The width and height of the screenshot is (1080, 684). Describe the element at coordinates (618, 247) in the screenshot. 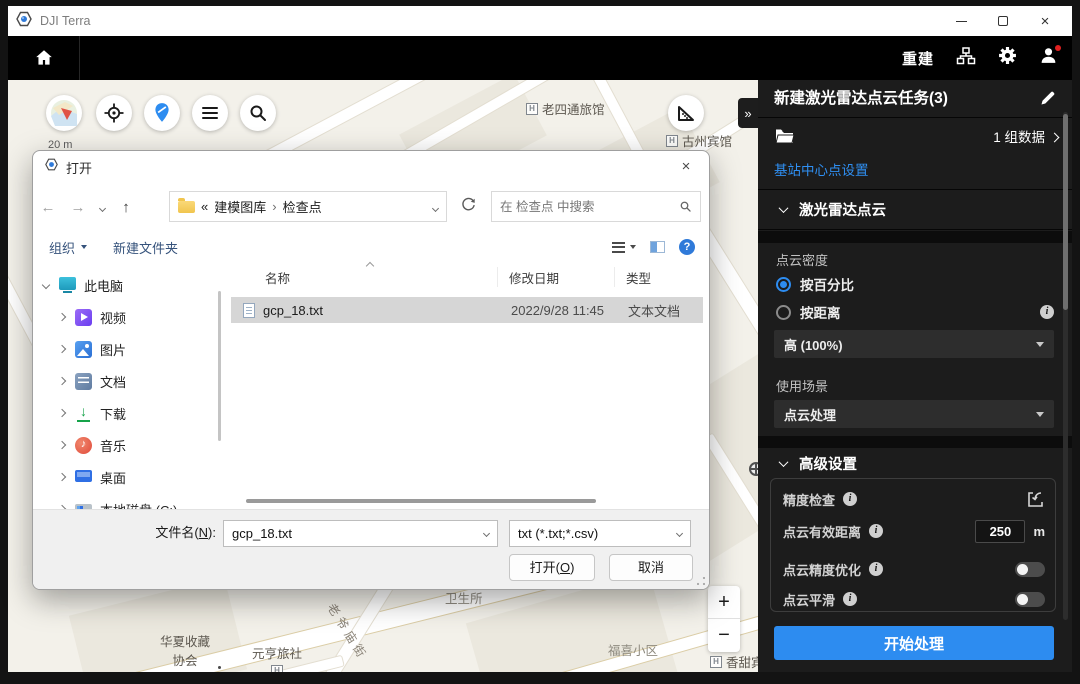

I see `list-view-icon` at that location.